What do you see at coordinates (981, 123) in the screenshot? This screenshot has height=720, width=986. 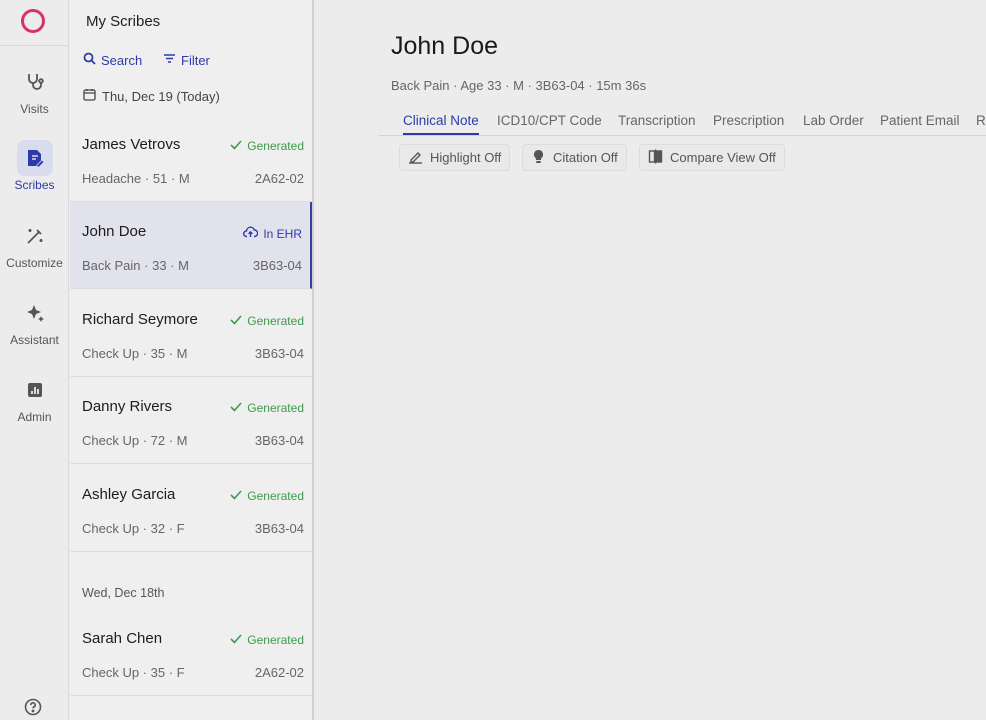 I see `tab-overflow: Re` at bounding box center [981, 123].